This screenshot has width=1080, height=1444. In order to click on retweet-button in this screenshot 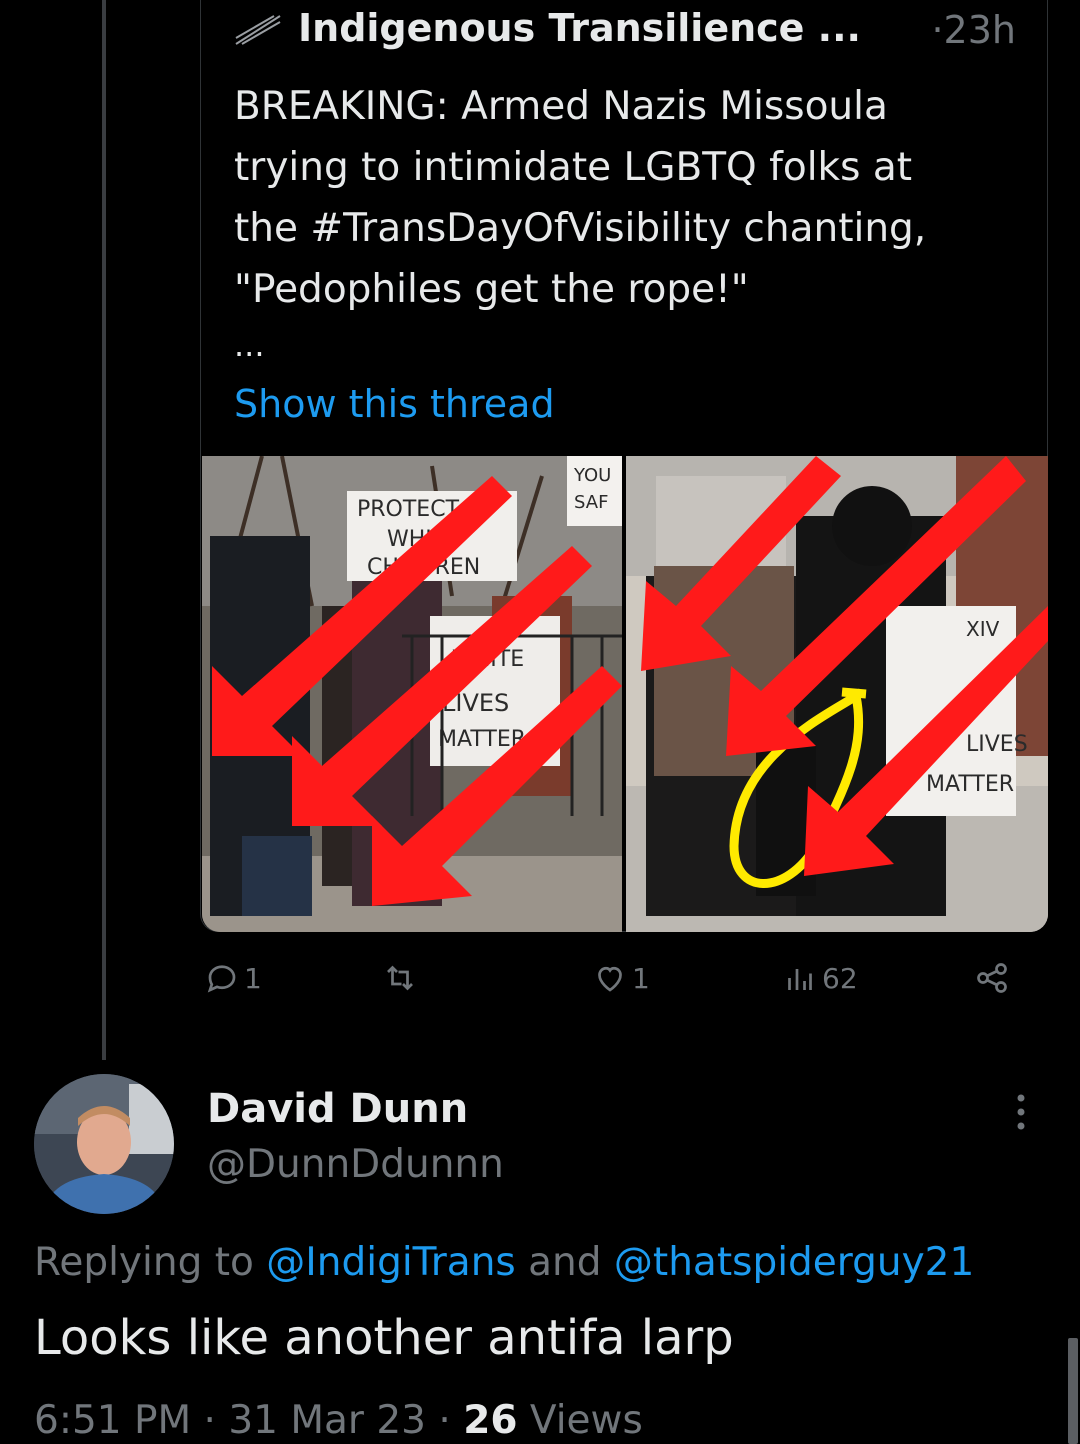, I will do `click(402, 978)`.